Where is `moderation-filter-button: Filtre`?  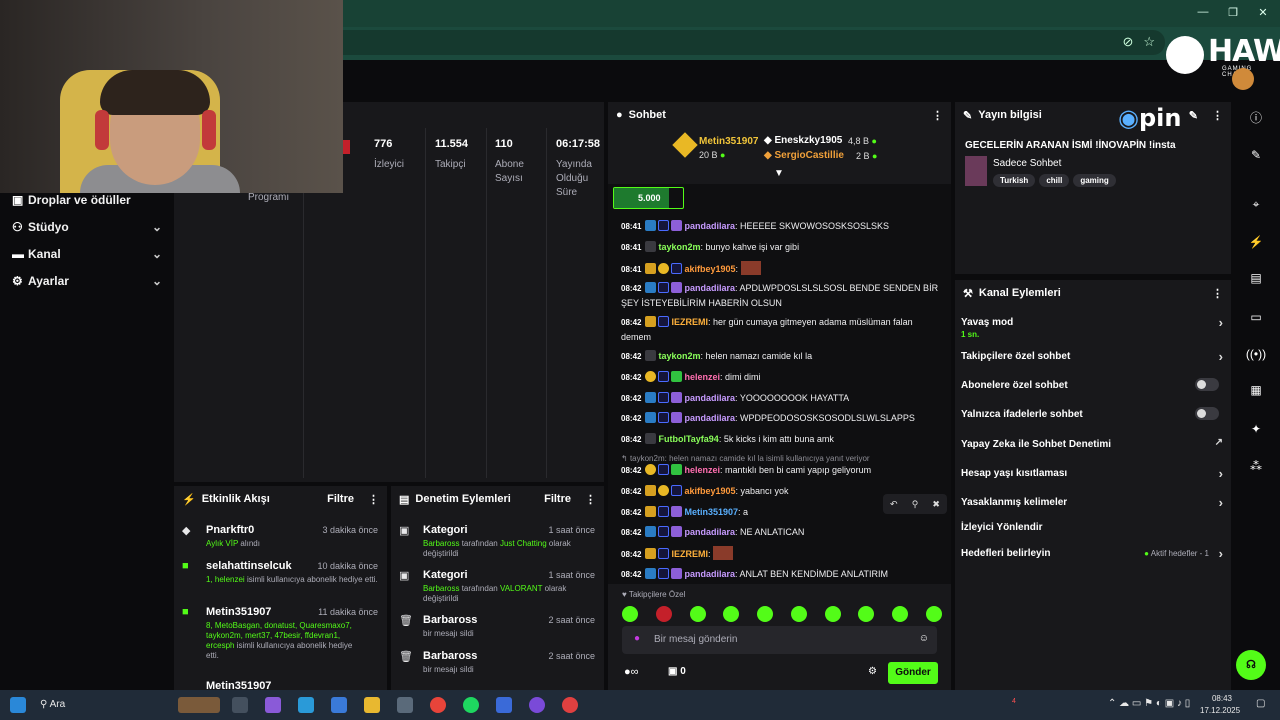
moderation-filter-button: Filtre is located at coordinates (557, 499).